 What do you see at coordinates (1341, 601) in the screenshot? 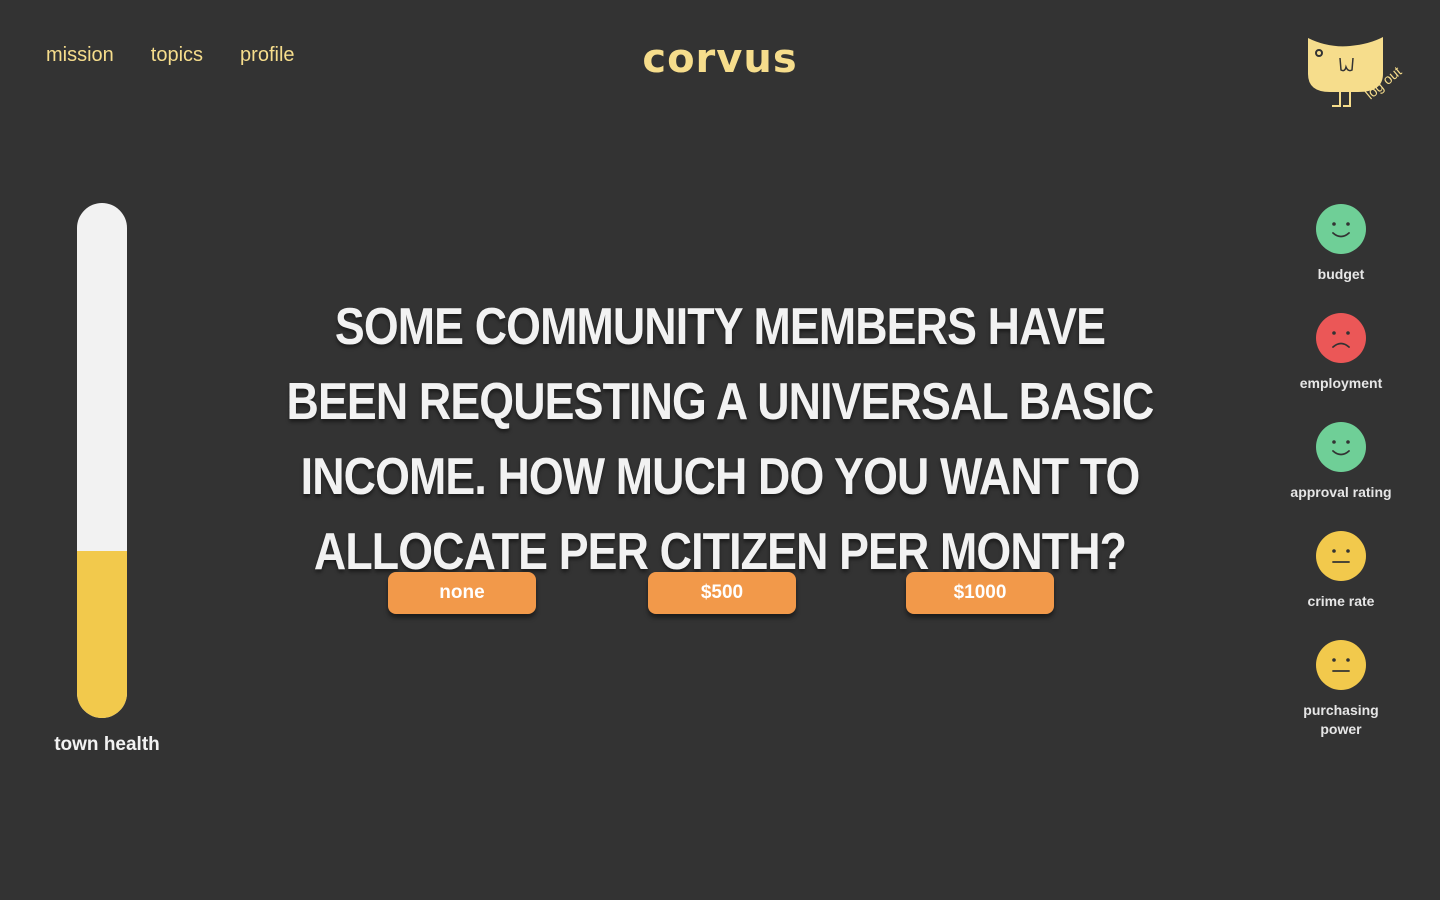
I see `indicator-label: crime rate` at bounding box center [1341, 601].